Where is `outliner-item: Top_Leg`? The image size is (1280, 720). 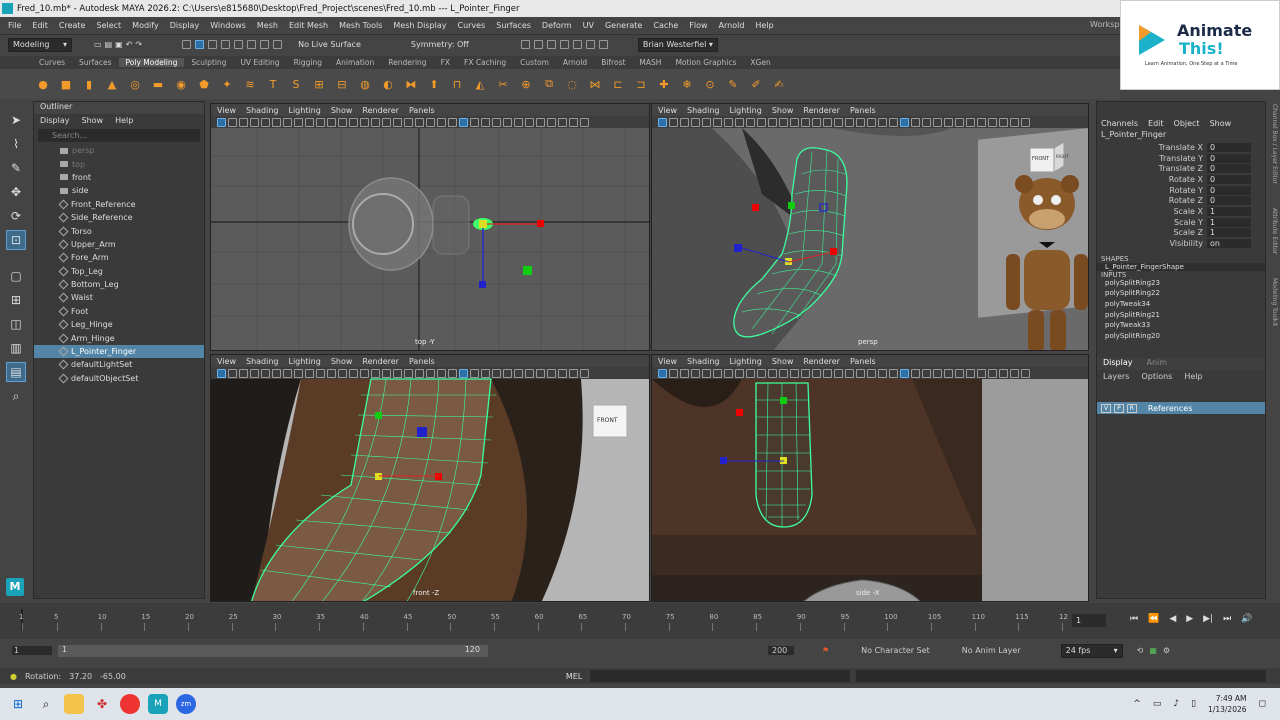 outliner-item: Top_Leg is located at coordinates (119, 271).